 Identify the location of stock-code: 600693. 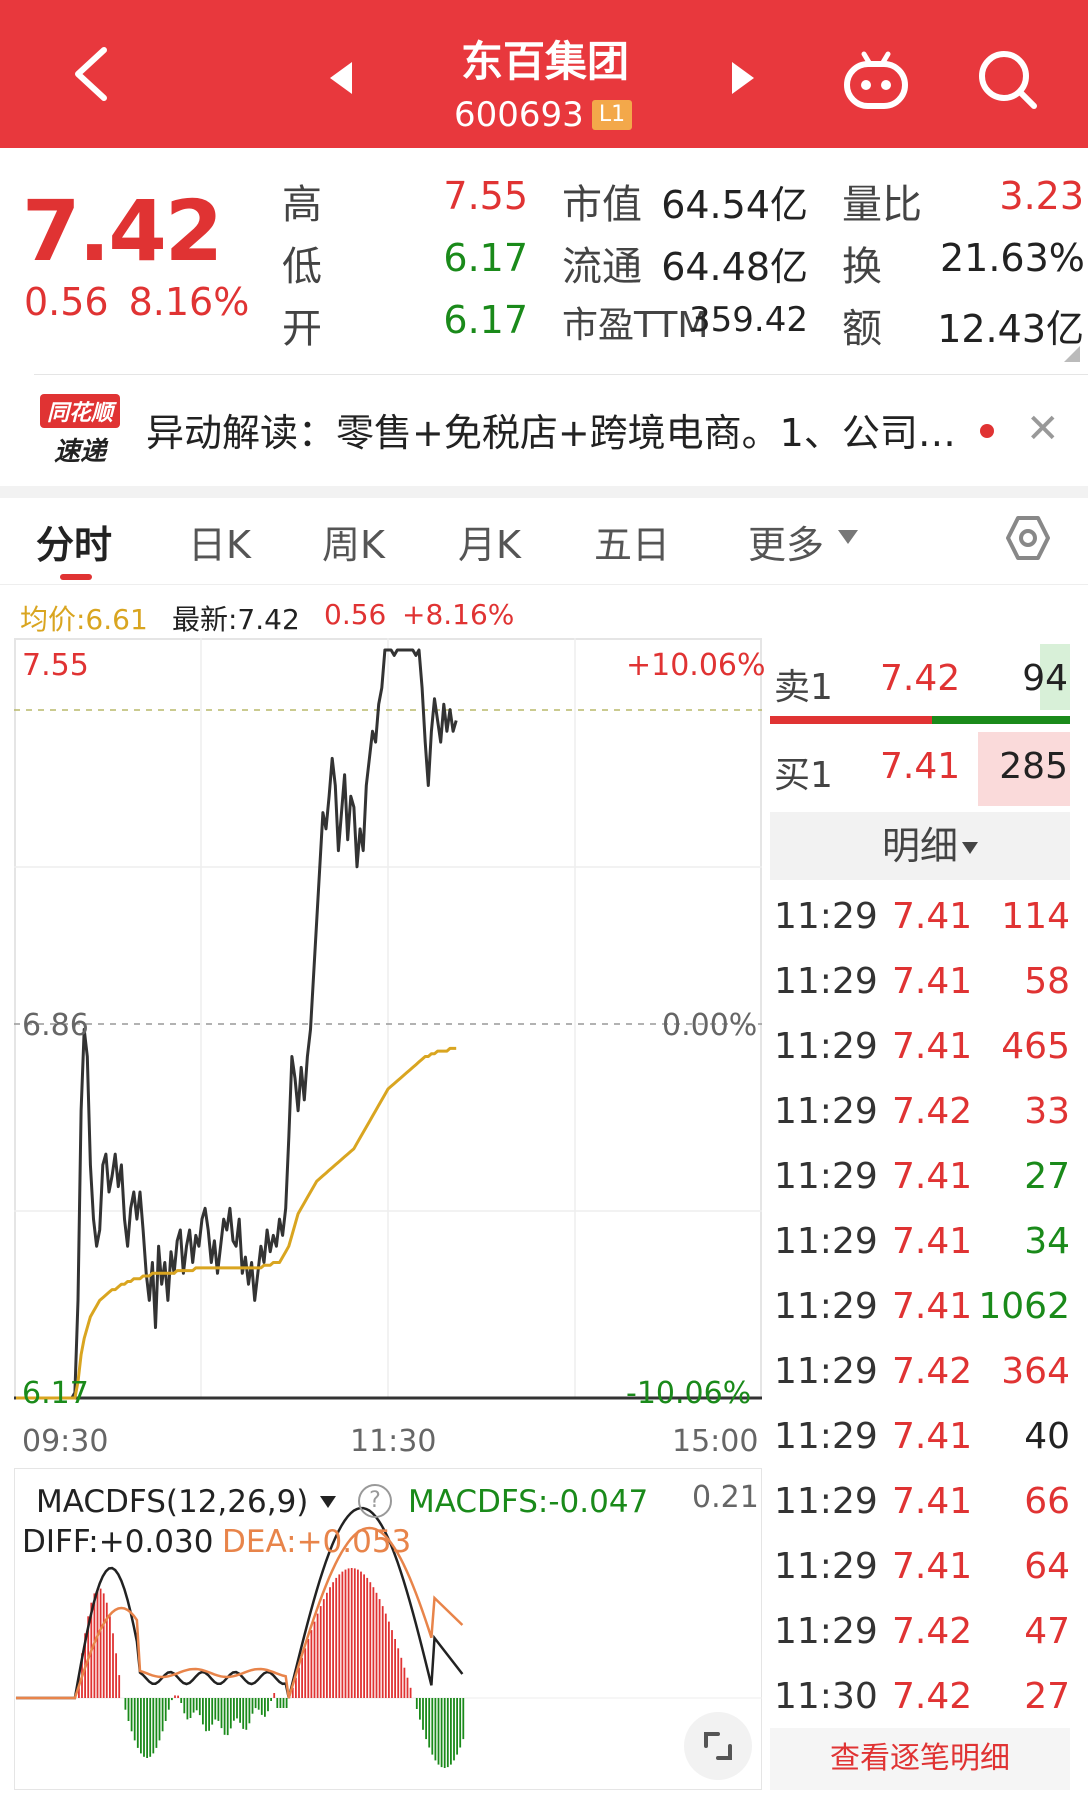
(519, 115).